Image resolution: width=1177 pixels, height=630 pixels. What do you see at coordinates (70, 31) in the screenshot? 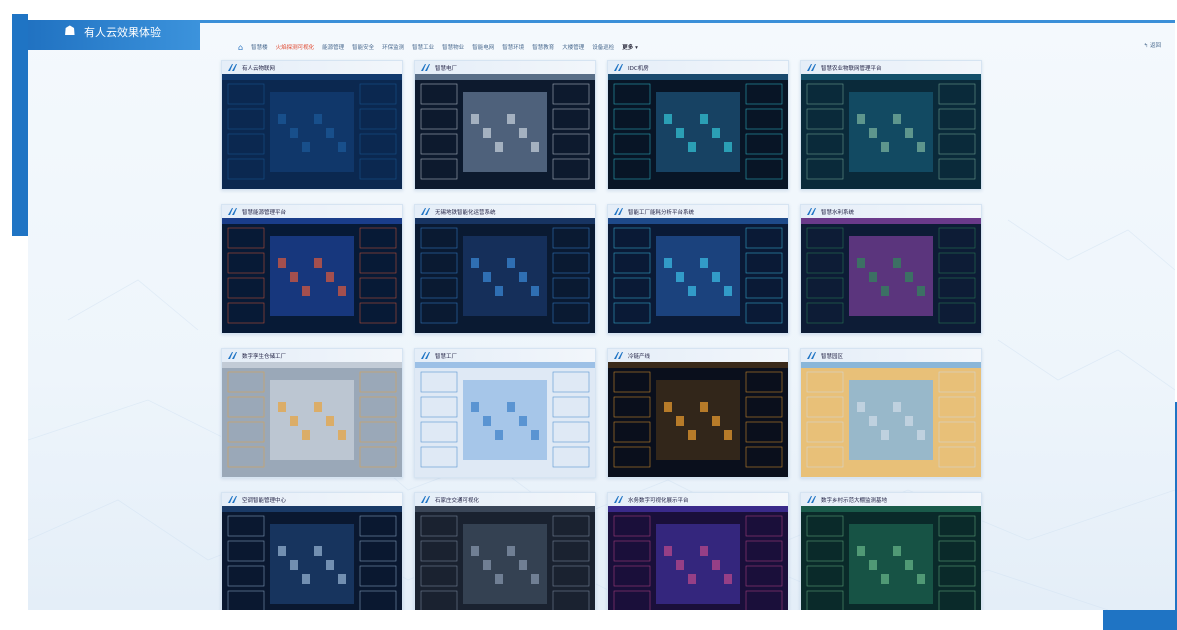
I see `person-icon: ☗` at bounding box center [70, 31].